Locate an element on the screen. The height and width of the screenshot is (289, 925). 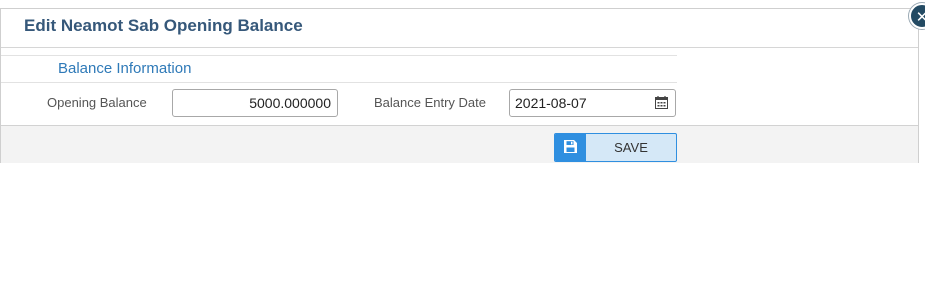
section-underline is located at coordinates (339, 82).